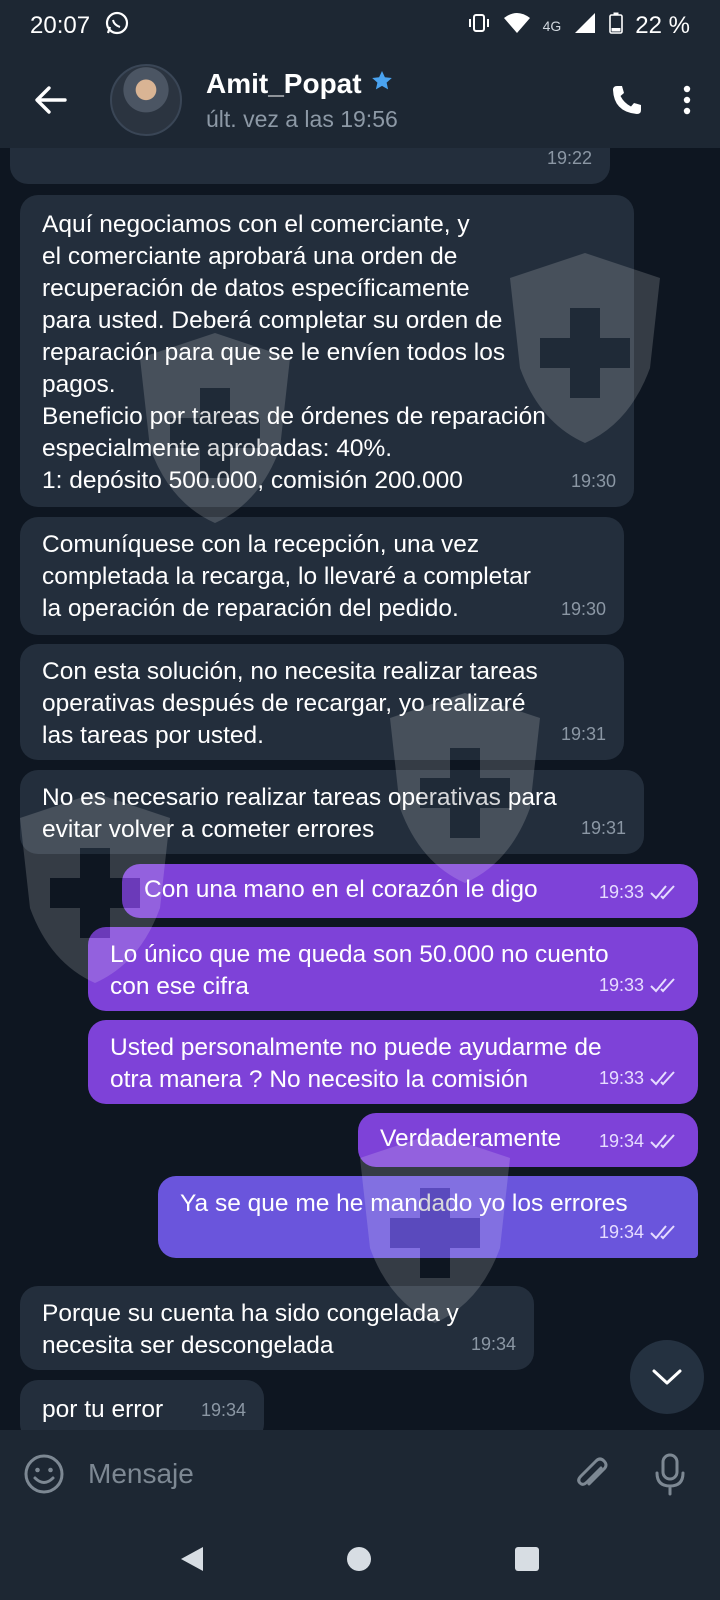 The height and width of the screenshot is (1600, 720). I want to click on battery-icon, so click(616, 26).